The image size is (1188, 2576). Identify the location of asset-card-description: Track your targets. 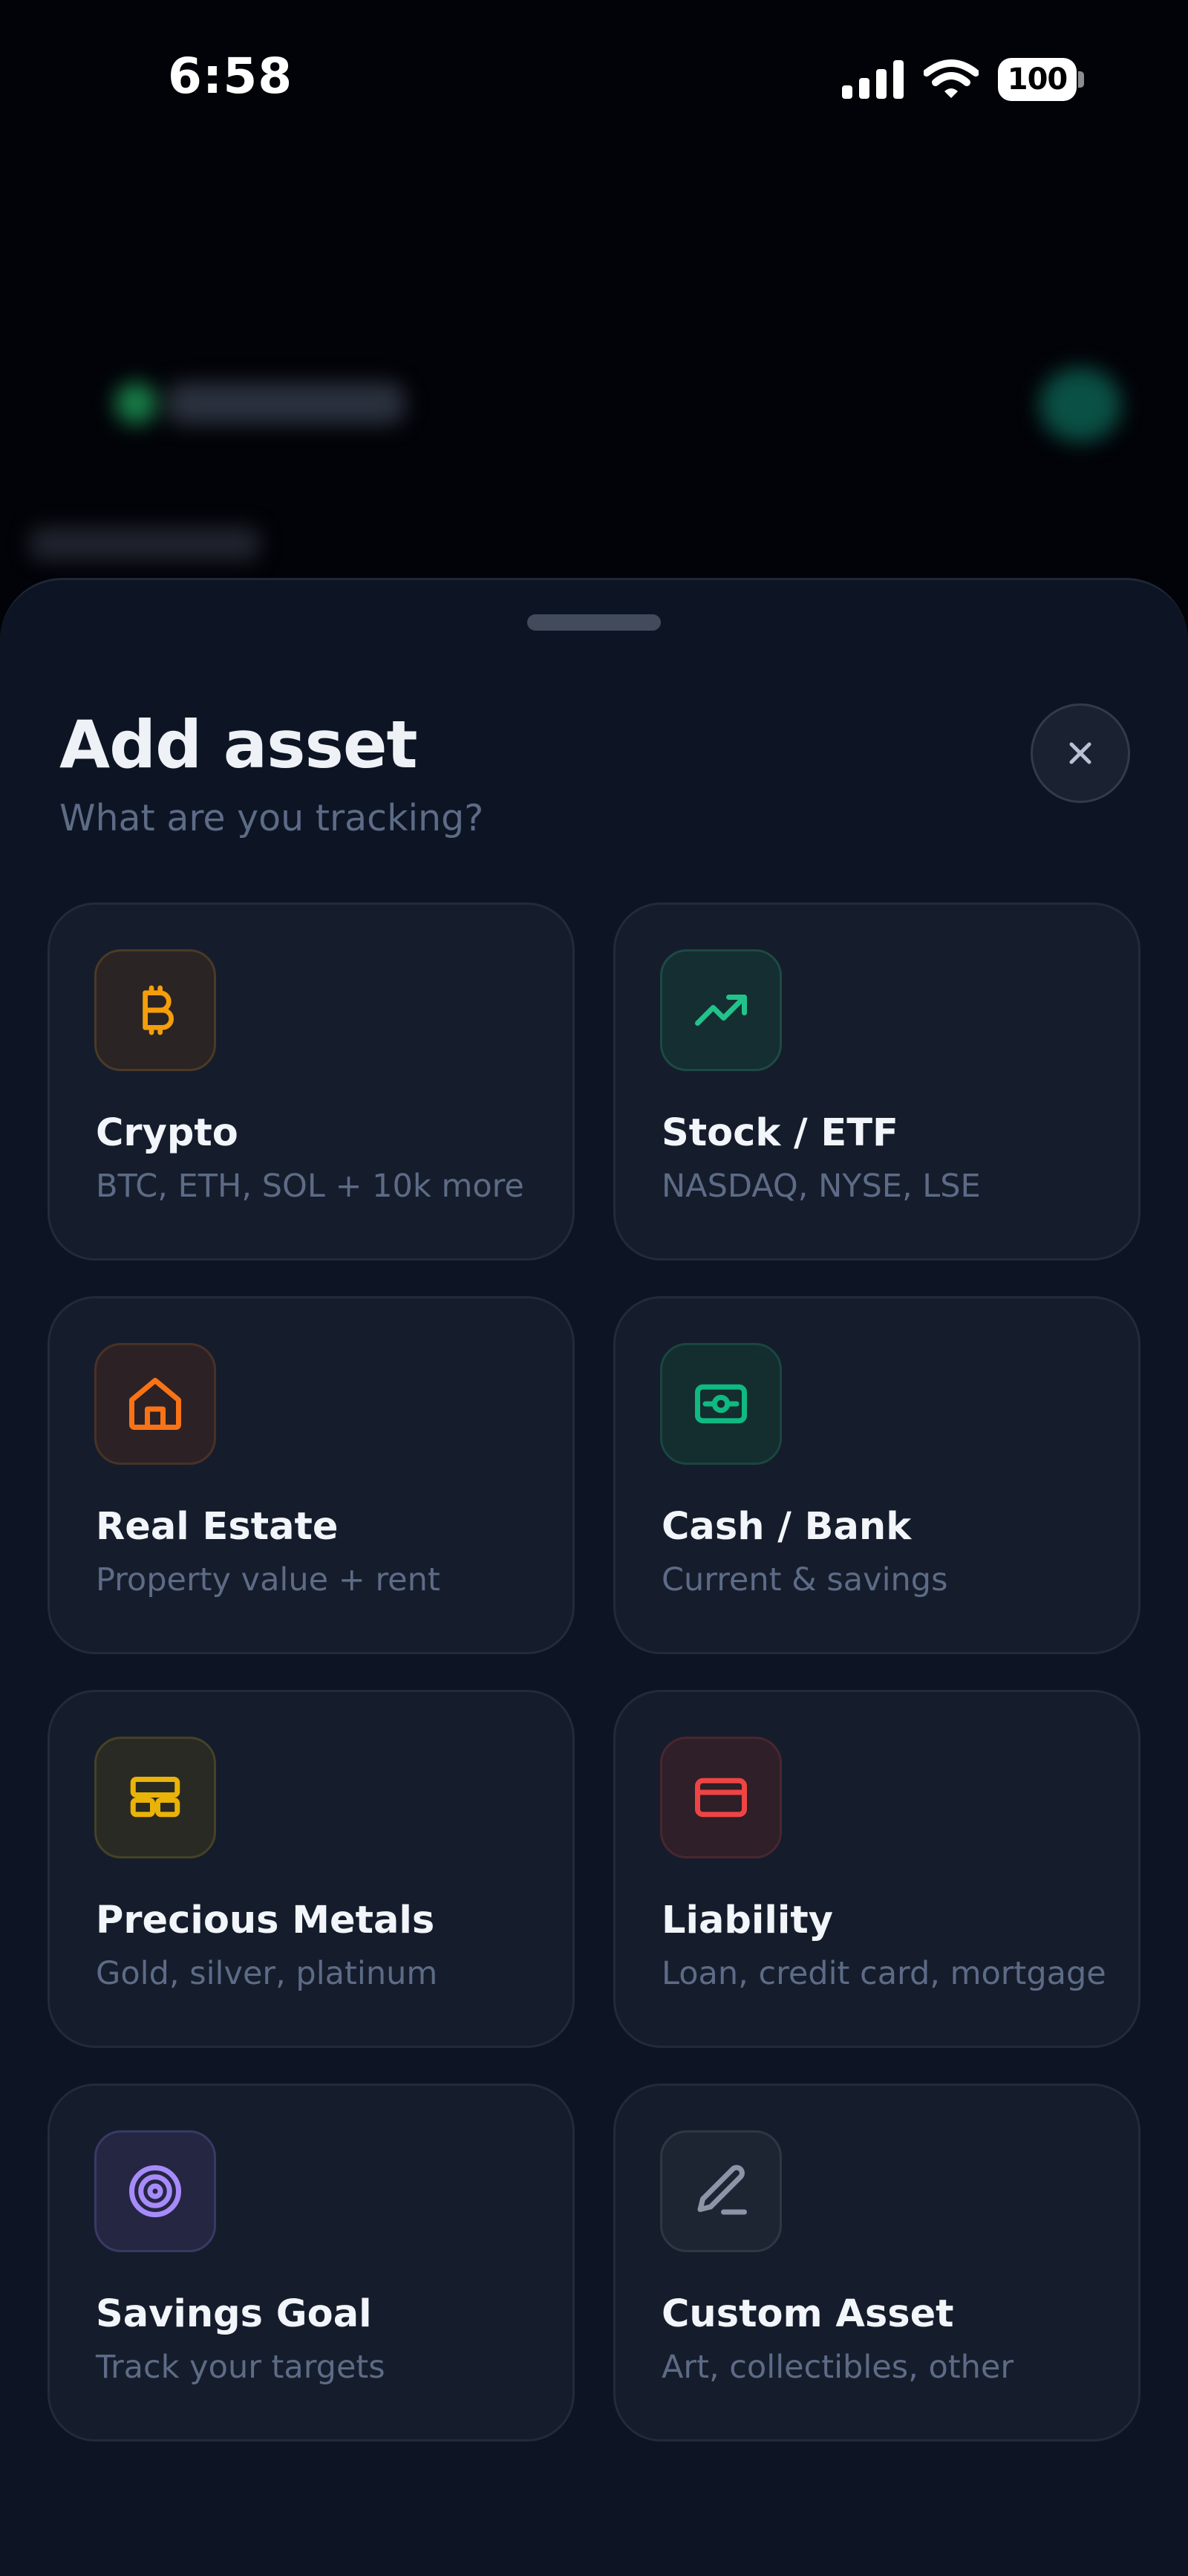
(240, 2367).